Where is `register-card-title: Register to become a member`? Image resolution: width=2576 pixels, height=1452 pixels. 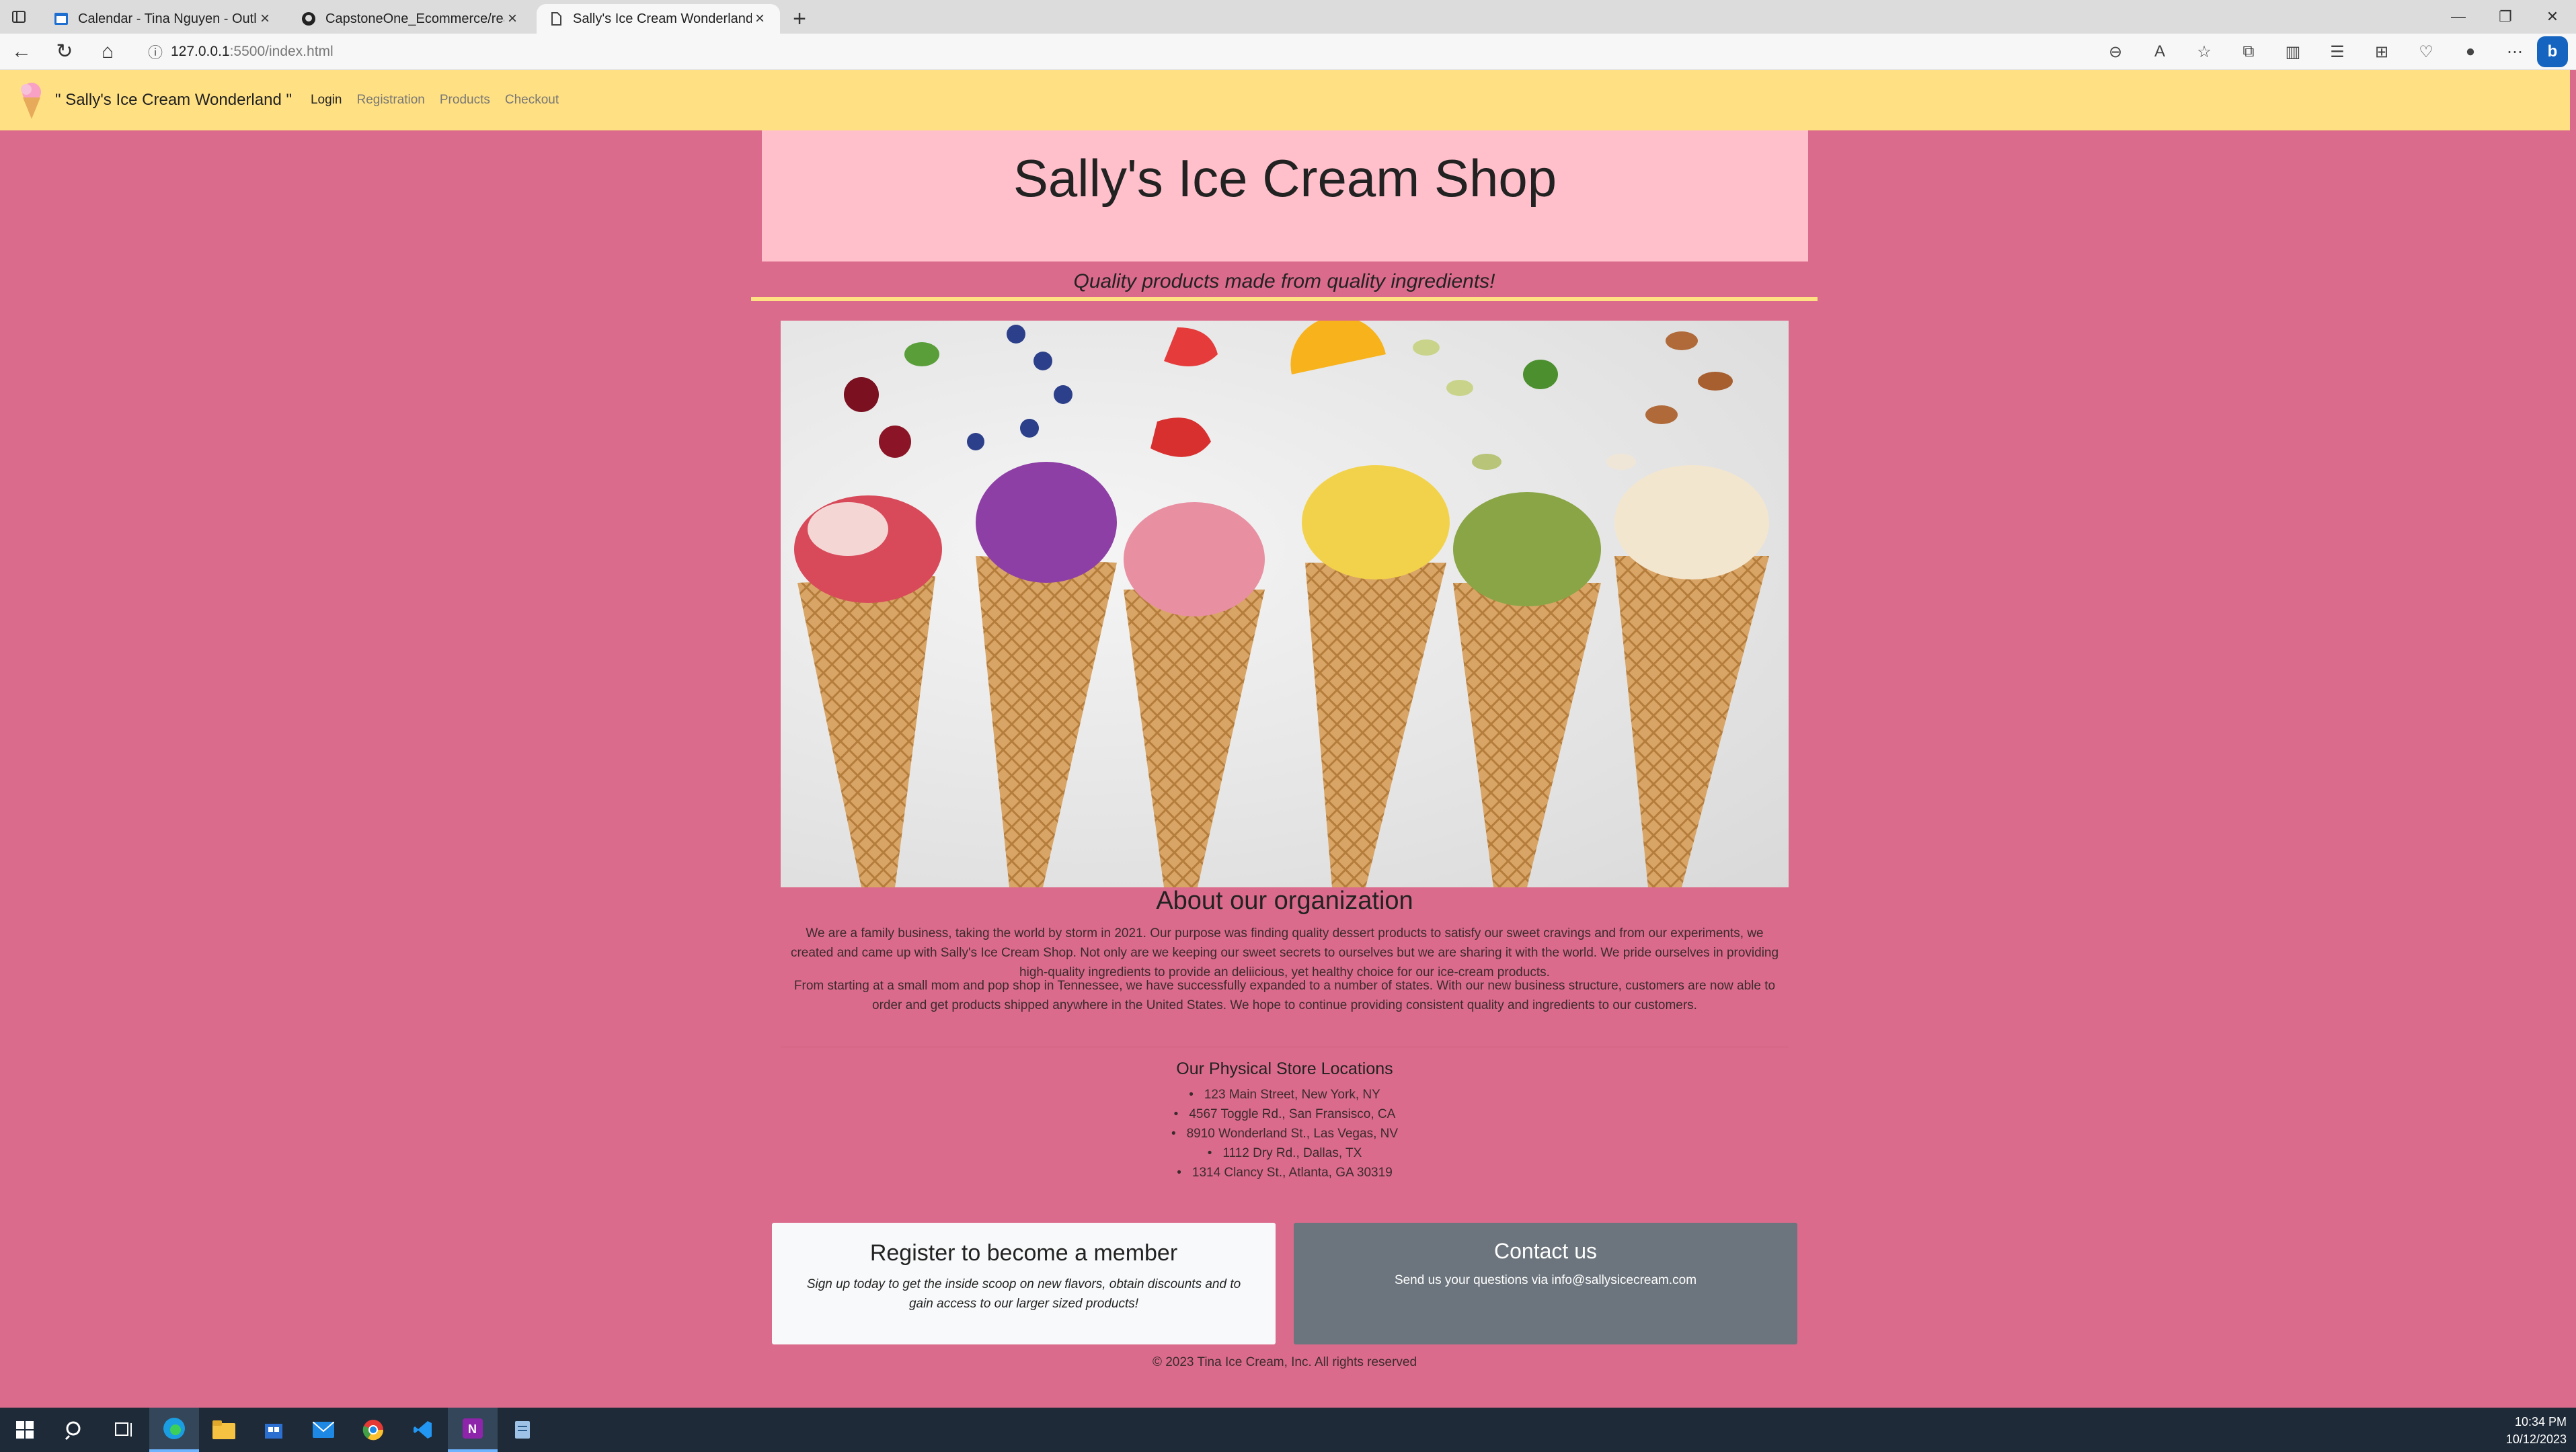
register-card-title: Register to become a member is located at coordinates (1024, 1253).